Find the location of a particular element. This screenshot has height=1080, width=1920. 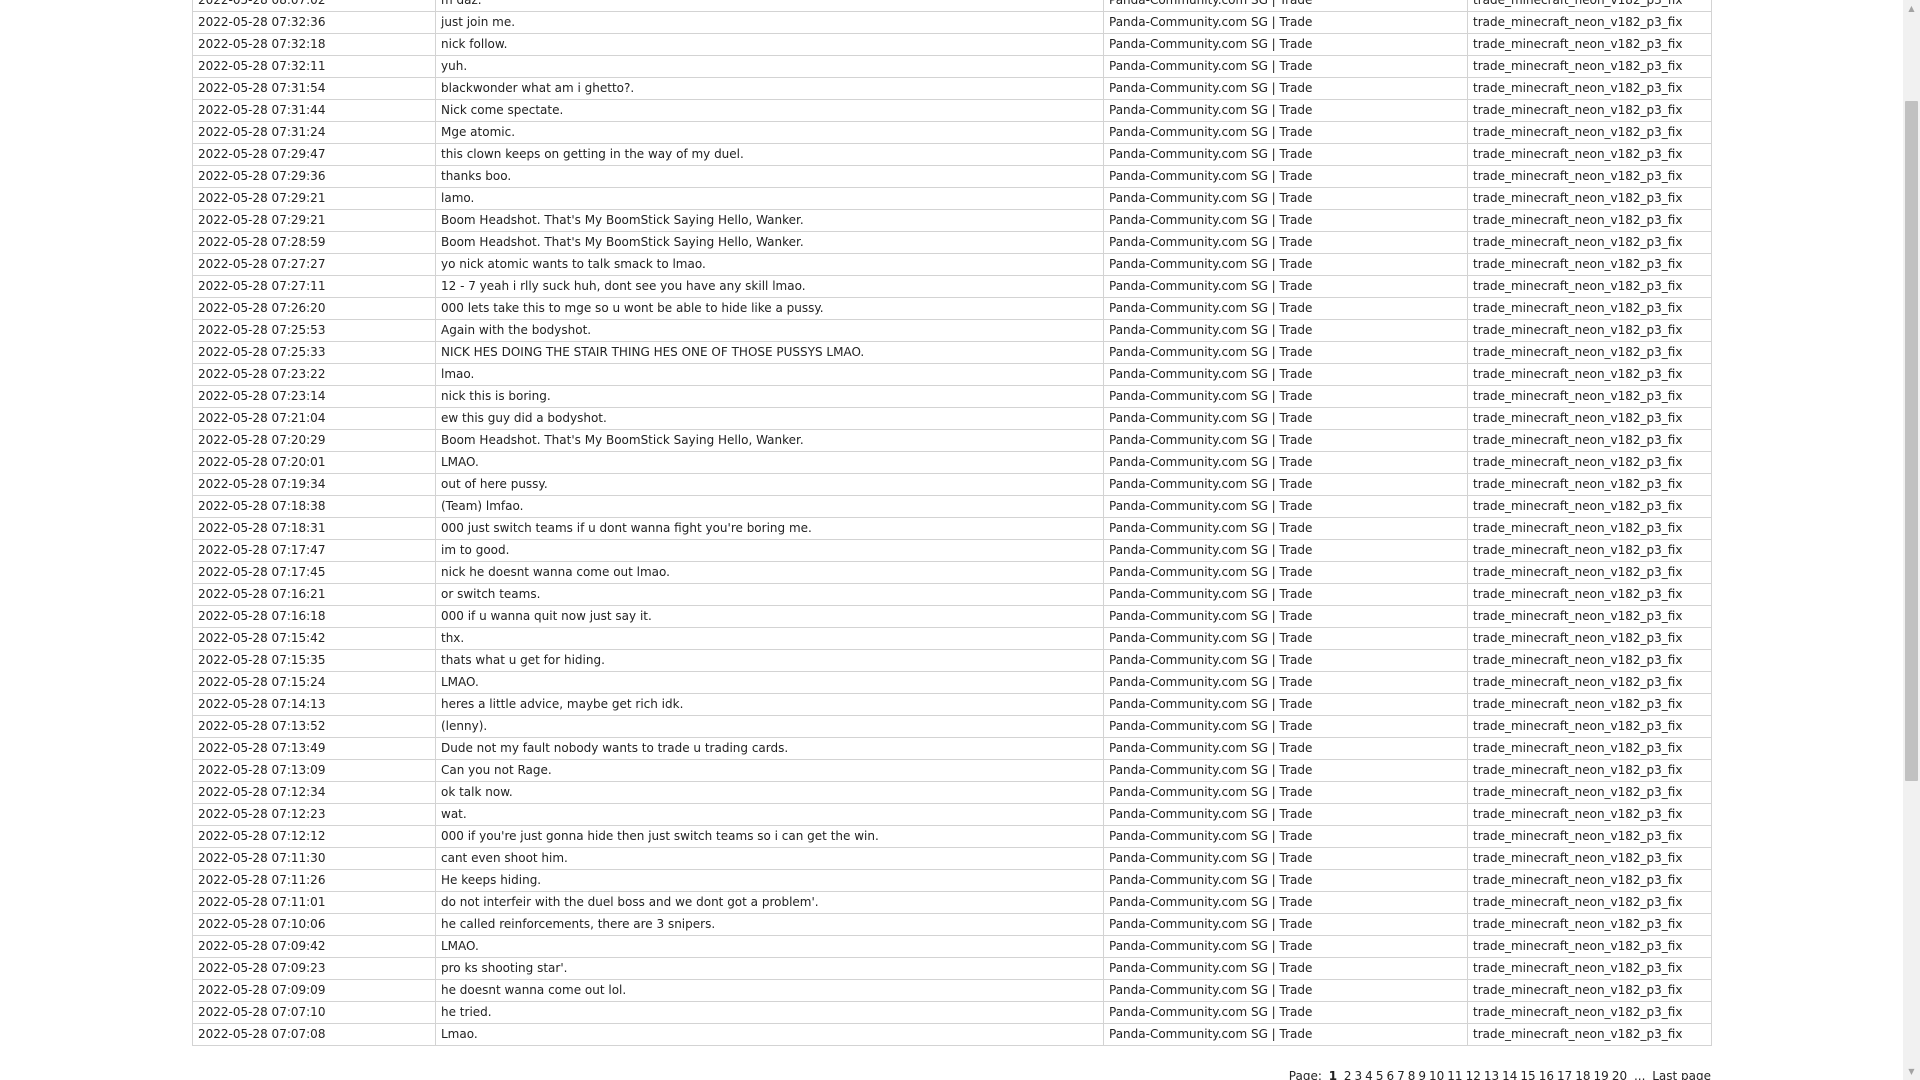

cell-message: pro ks shooting star'. is located at coordinates (769, 968).